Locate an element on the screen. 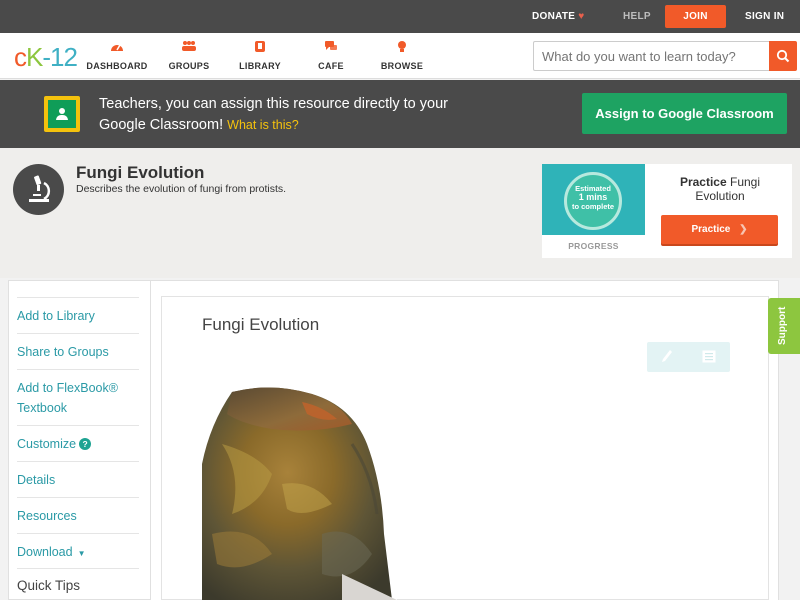  help-link: HELP is located at coordinates (637, 16).